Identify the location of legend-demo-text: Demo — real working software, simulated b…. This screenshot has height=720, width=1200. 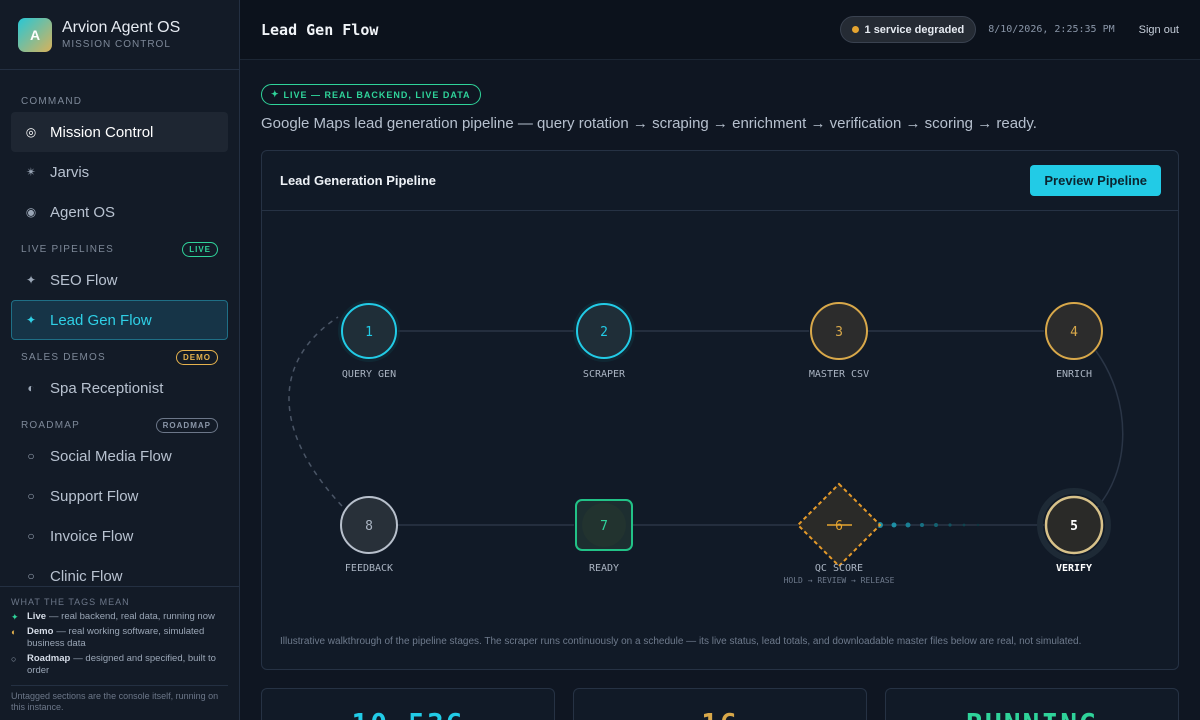
(127, 638).